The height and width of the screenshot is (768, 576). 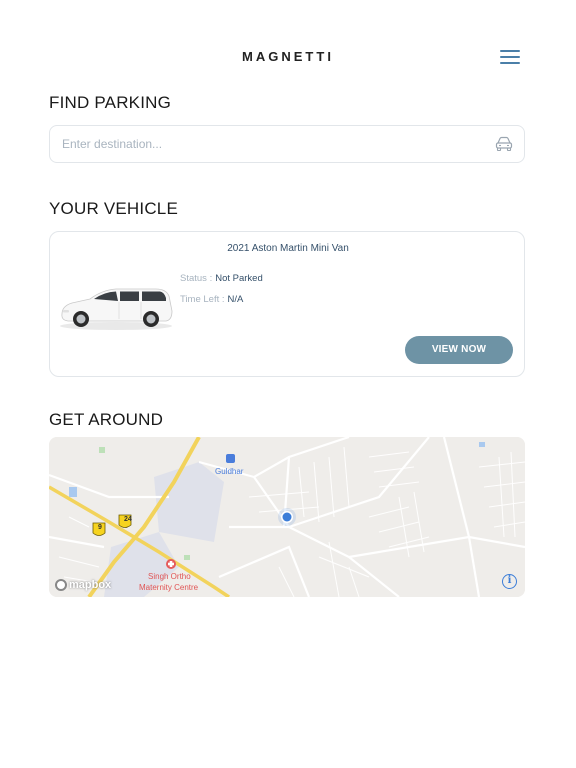 What do you see at coordinates (100, 527) in the screenshot?
I see `road-badge-9: 9` at bounding box center [100, 527].